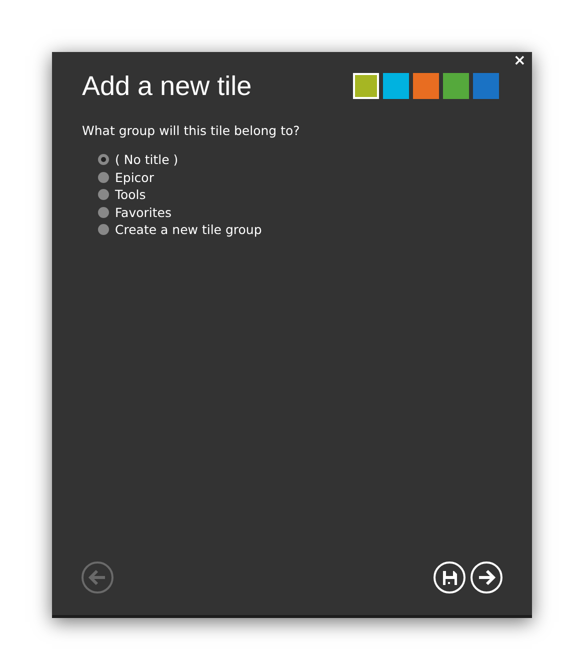 This screenshot has width=584, height=671. I want to click on group-option: ( No title ), so click(138, 160).